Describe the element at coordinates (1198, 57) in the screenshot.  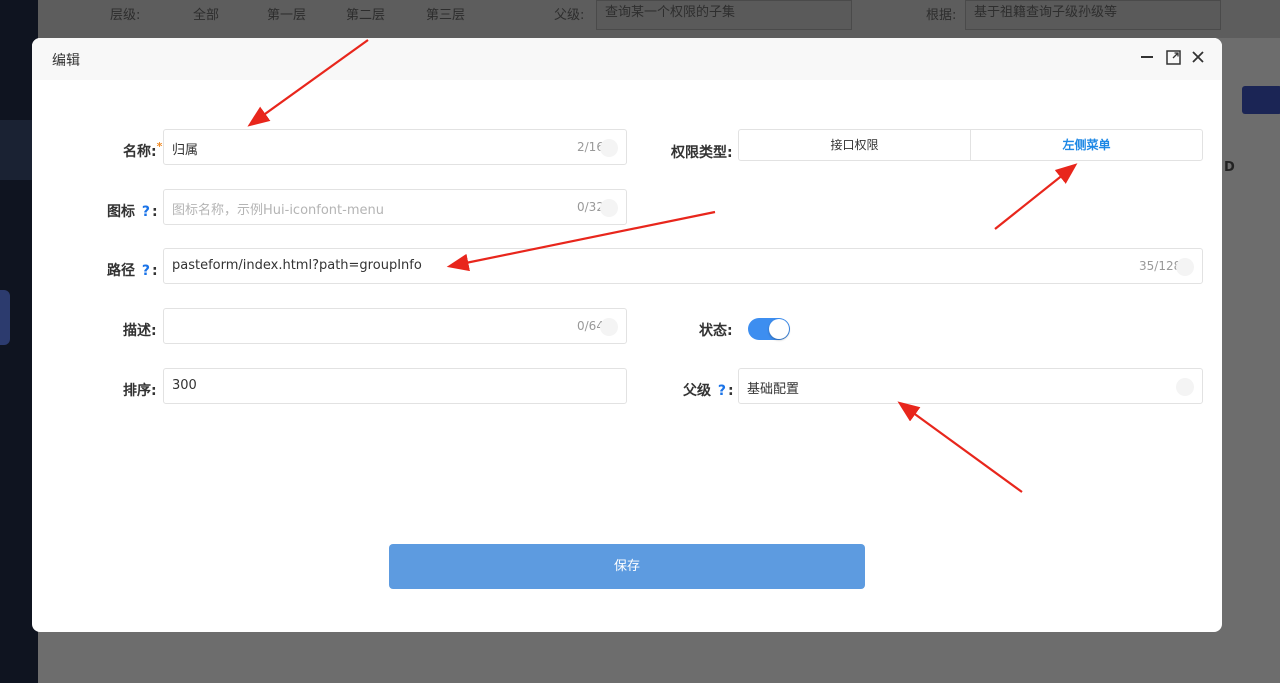
I see `close-icon` at that location.